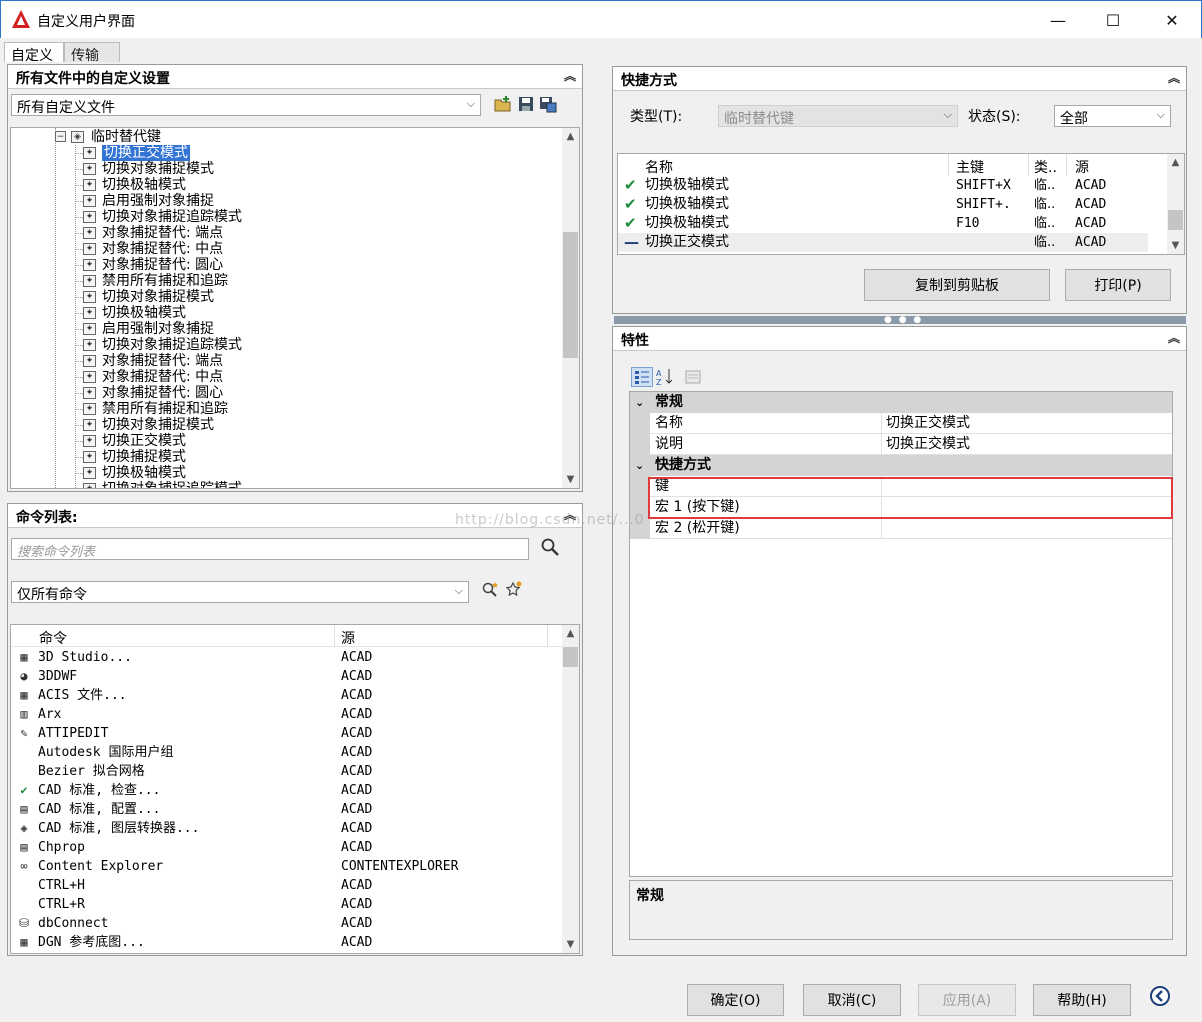 This screenshot has height=1022, width=1202. I want to click on command-row: ▥ Arx ACAD, so click(287, 714).